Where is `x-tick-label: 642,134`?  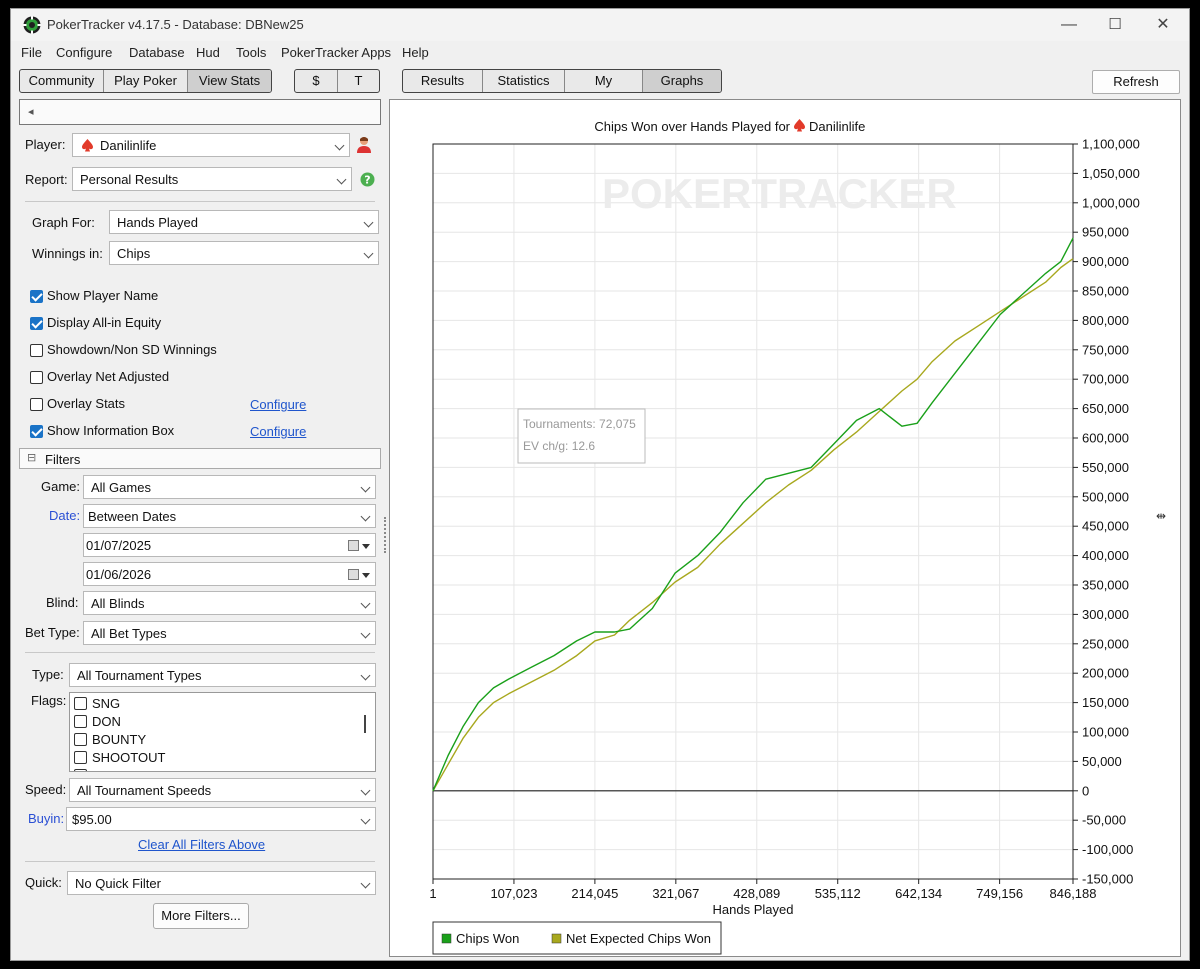
x-tick-label: 642,134 is located at coordinates (918, 893).